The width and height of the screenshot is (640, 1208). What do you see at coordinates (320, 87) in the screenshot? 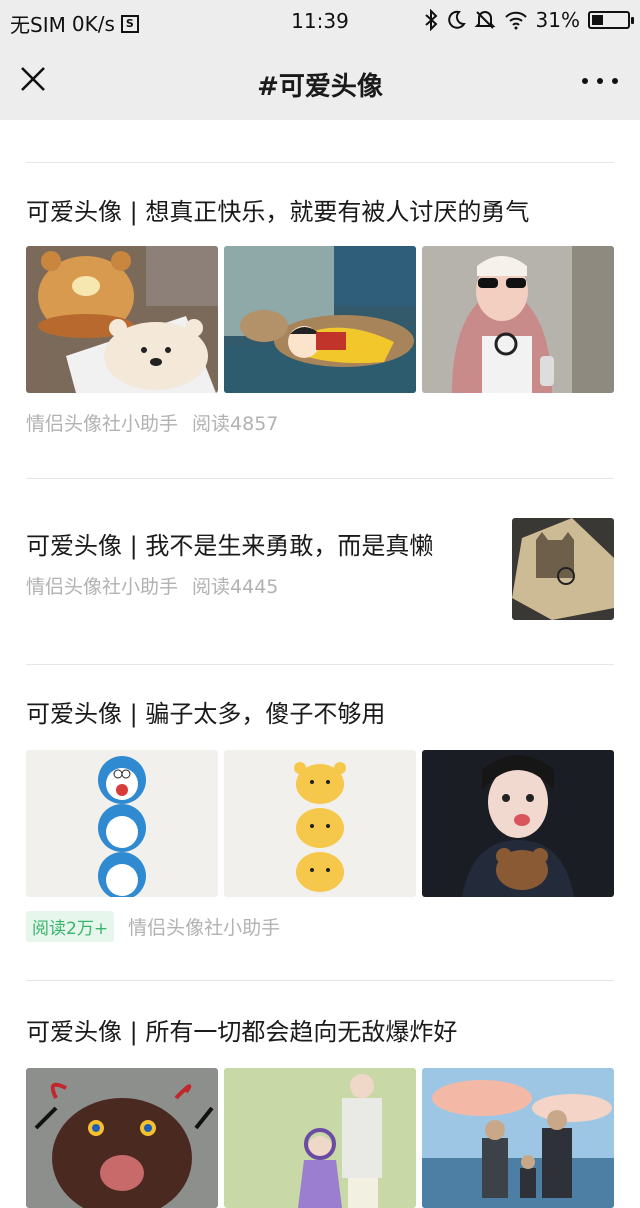
I see `page-title: #可爱头像` at bounding box center [320, 87].